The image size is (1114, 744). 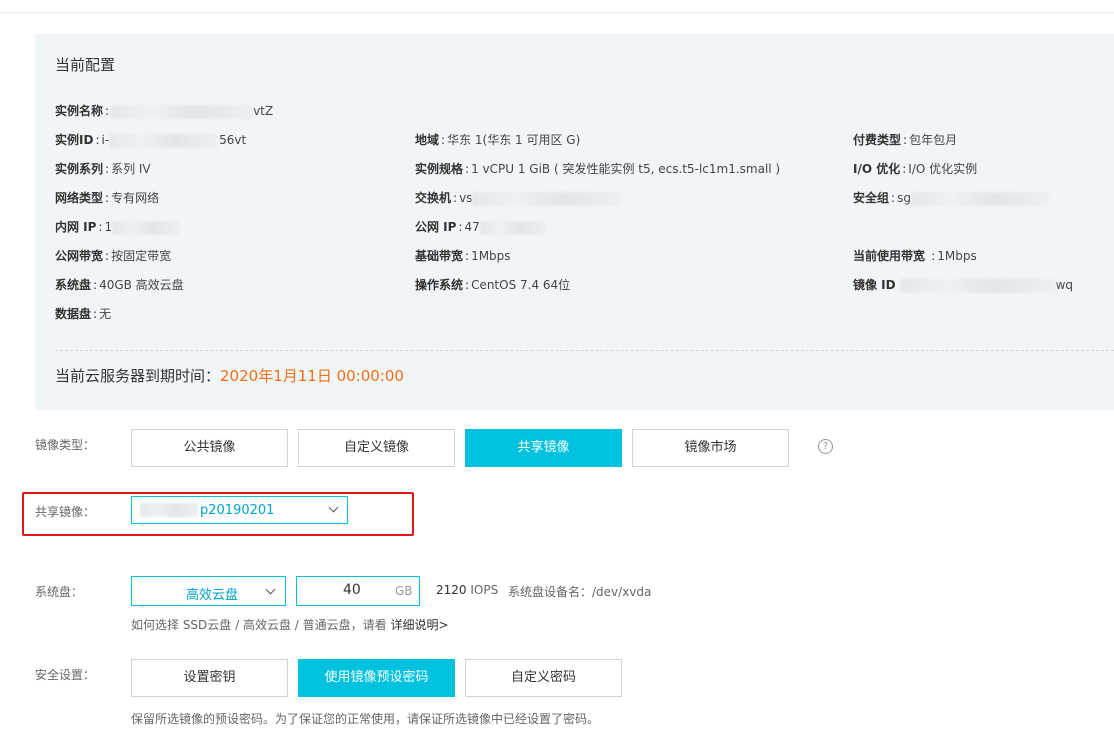 What do you see at coordinates (574, 111) in the screenshot?
I see `config-row: 实例名称: vtZ` at bounding box center [574, 111].